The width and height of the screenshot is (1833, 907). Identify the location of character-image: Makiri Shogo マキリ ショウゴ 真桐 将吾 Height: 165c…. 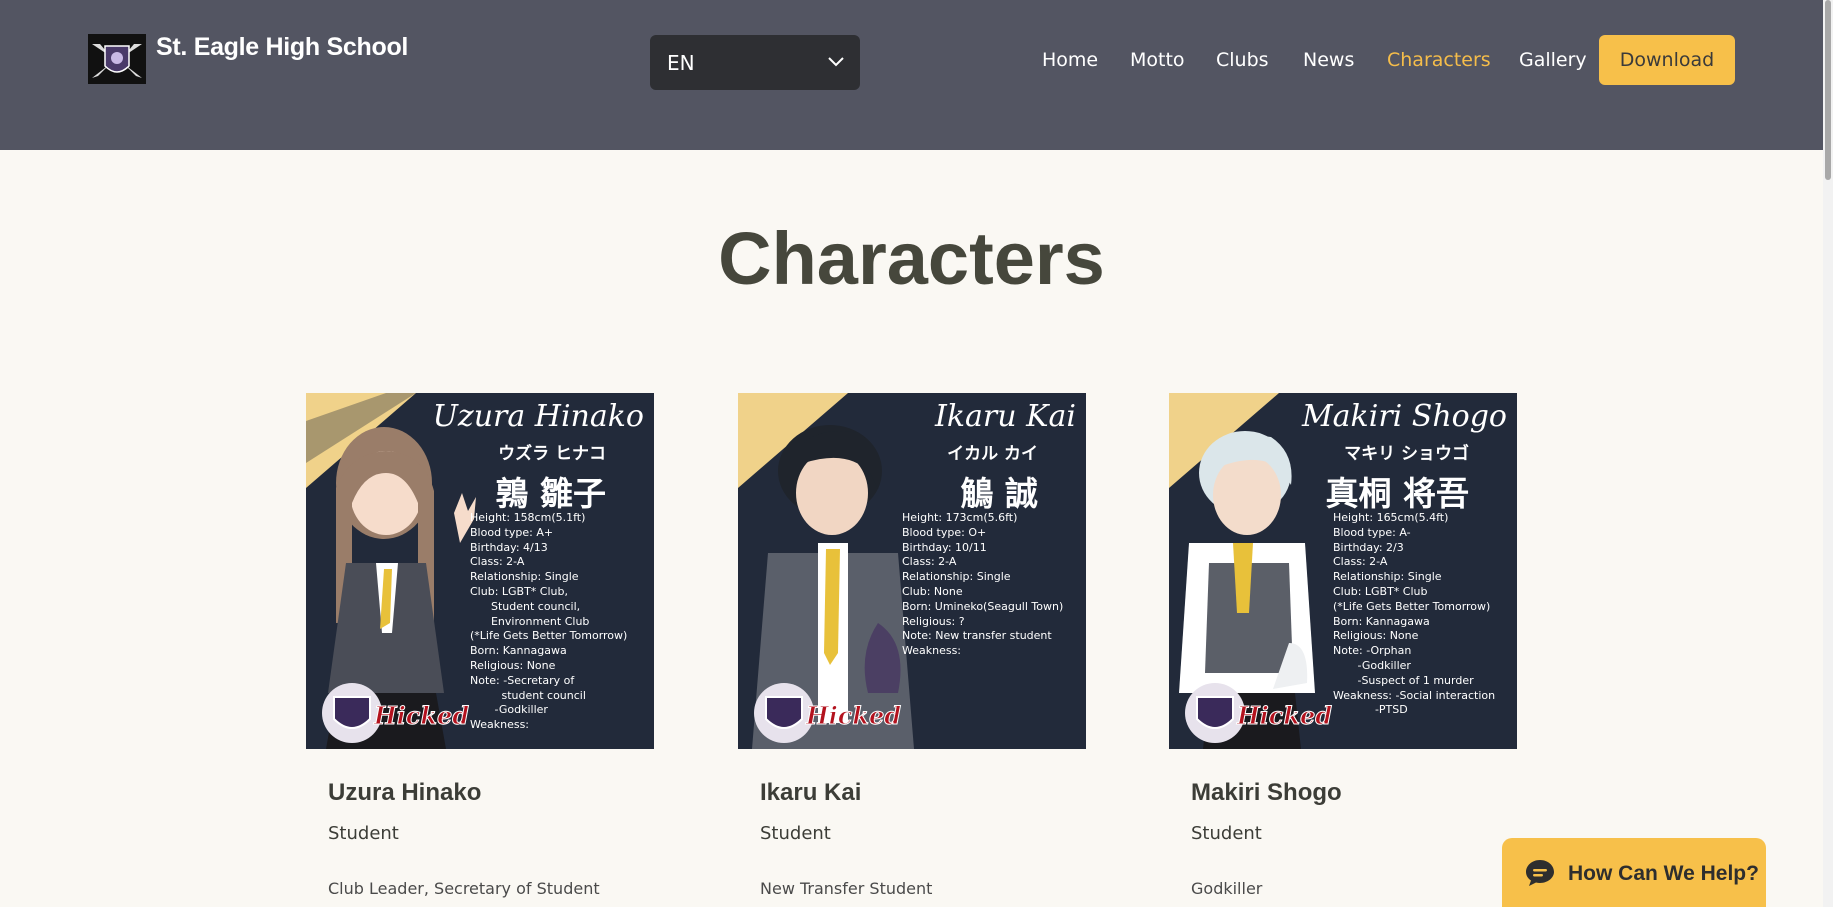
(1343, 571).